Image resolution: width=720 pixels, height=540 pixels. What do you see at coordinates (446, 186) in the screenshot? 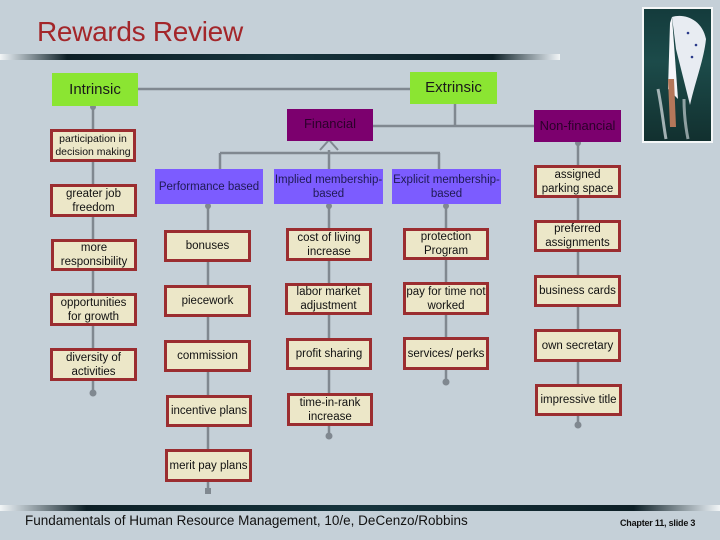
I see `explicit-membership-node: Explicit membership-based` at bounding box center [446, 186].